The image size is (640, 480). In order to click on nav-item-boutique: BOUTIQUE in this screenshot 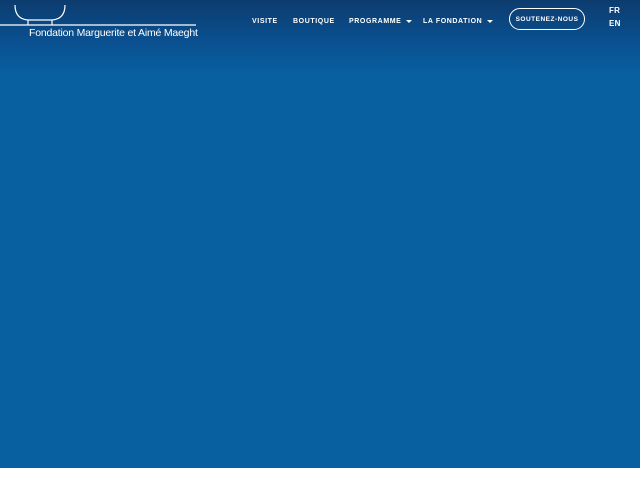, I will do `click(314, 22)`.